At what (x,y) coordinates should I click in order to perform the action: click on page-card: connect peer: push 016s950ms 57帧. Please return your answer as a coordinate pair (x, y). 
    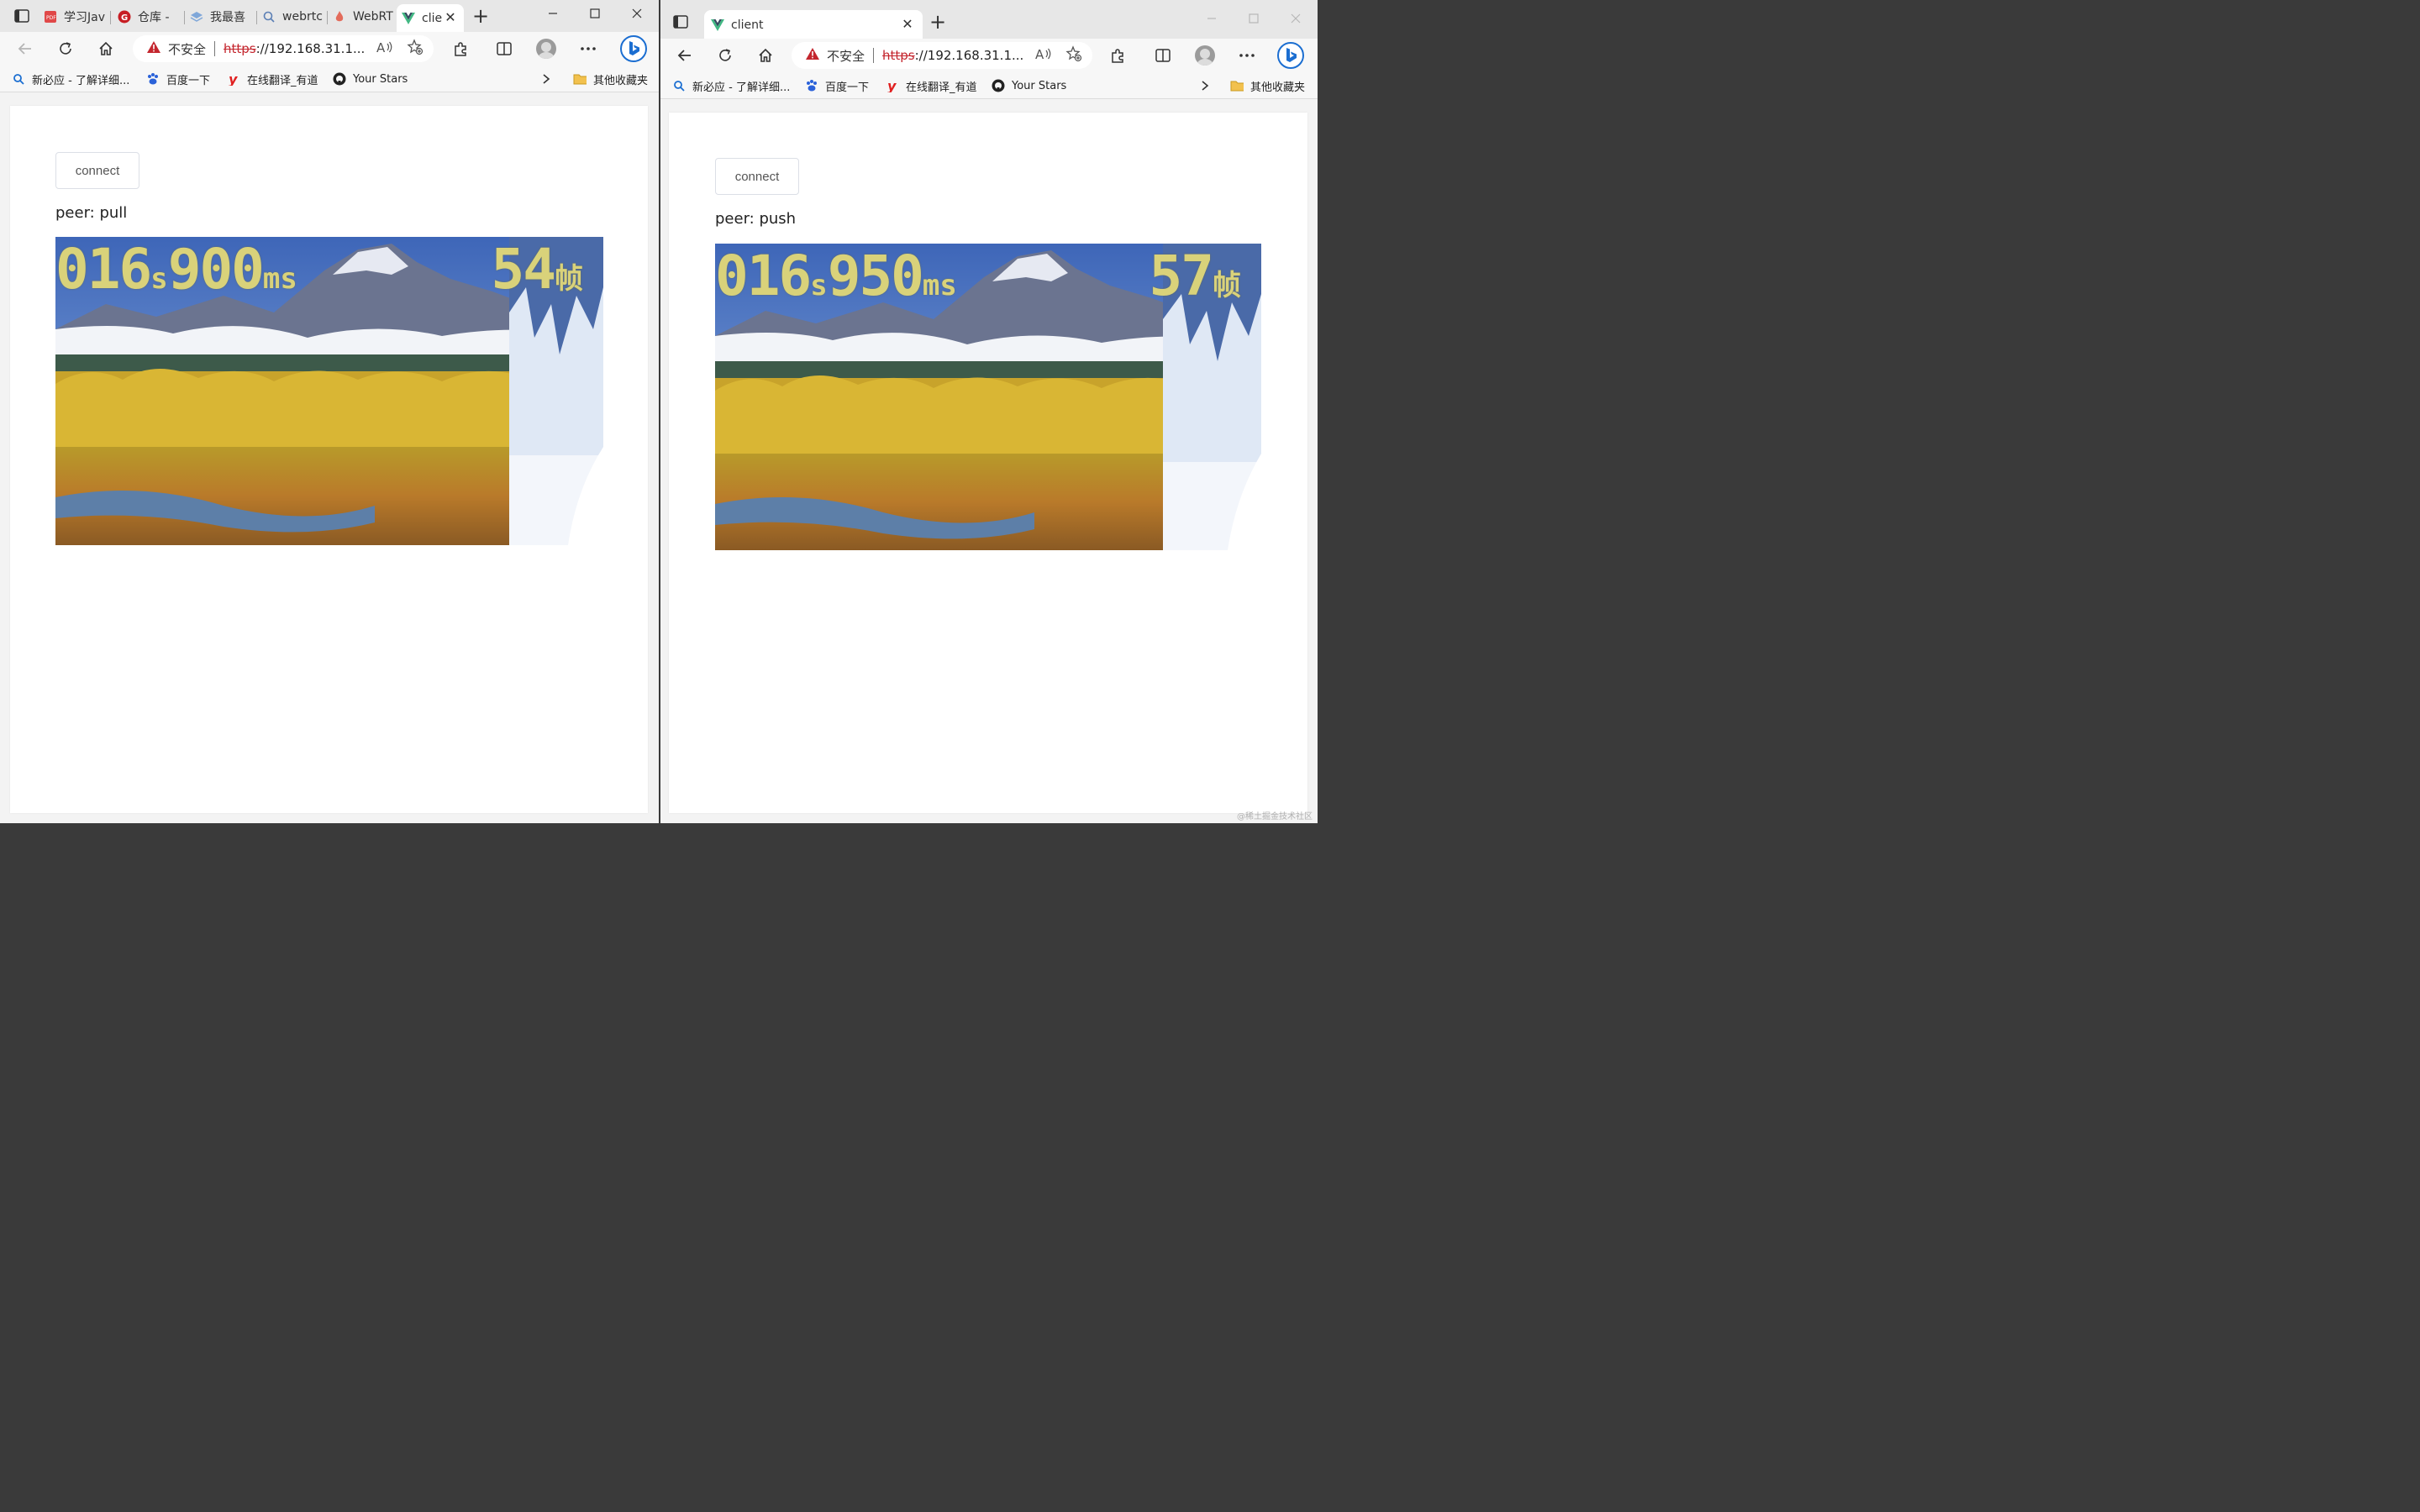
    Looking at the image, I should click on (988, 463).